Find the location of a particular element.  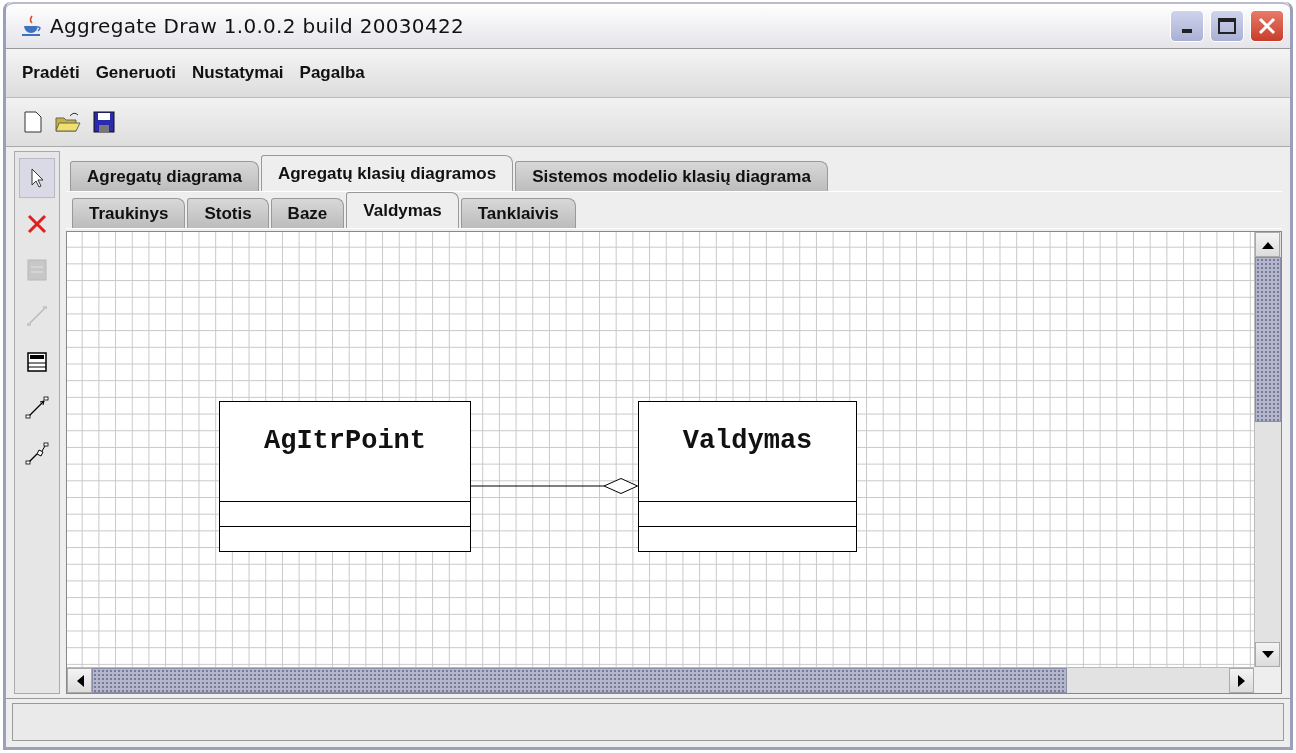

scroll-up-button is located at coordinates (1267, 244).